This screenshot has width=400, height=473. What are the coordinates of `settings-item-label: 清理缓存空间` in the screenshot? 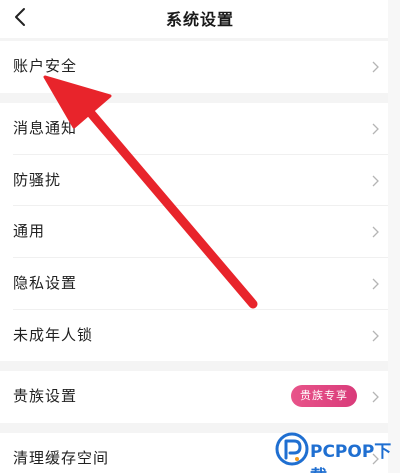 It's located at (61, 458).